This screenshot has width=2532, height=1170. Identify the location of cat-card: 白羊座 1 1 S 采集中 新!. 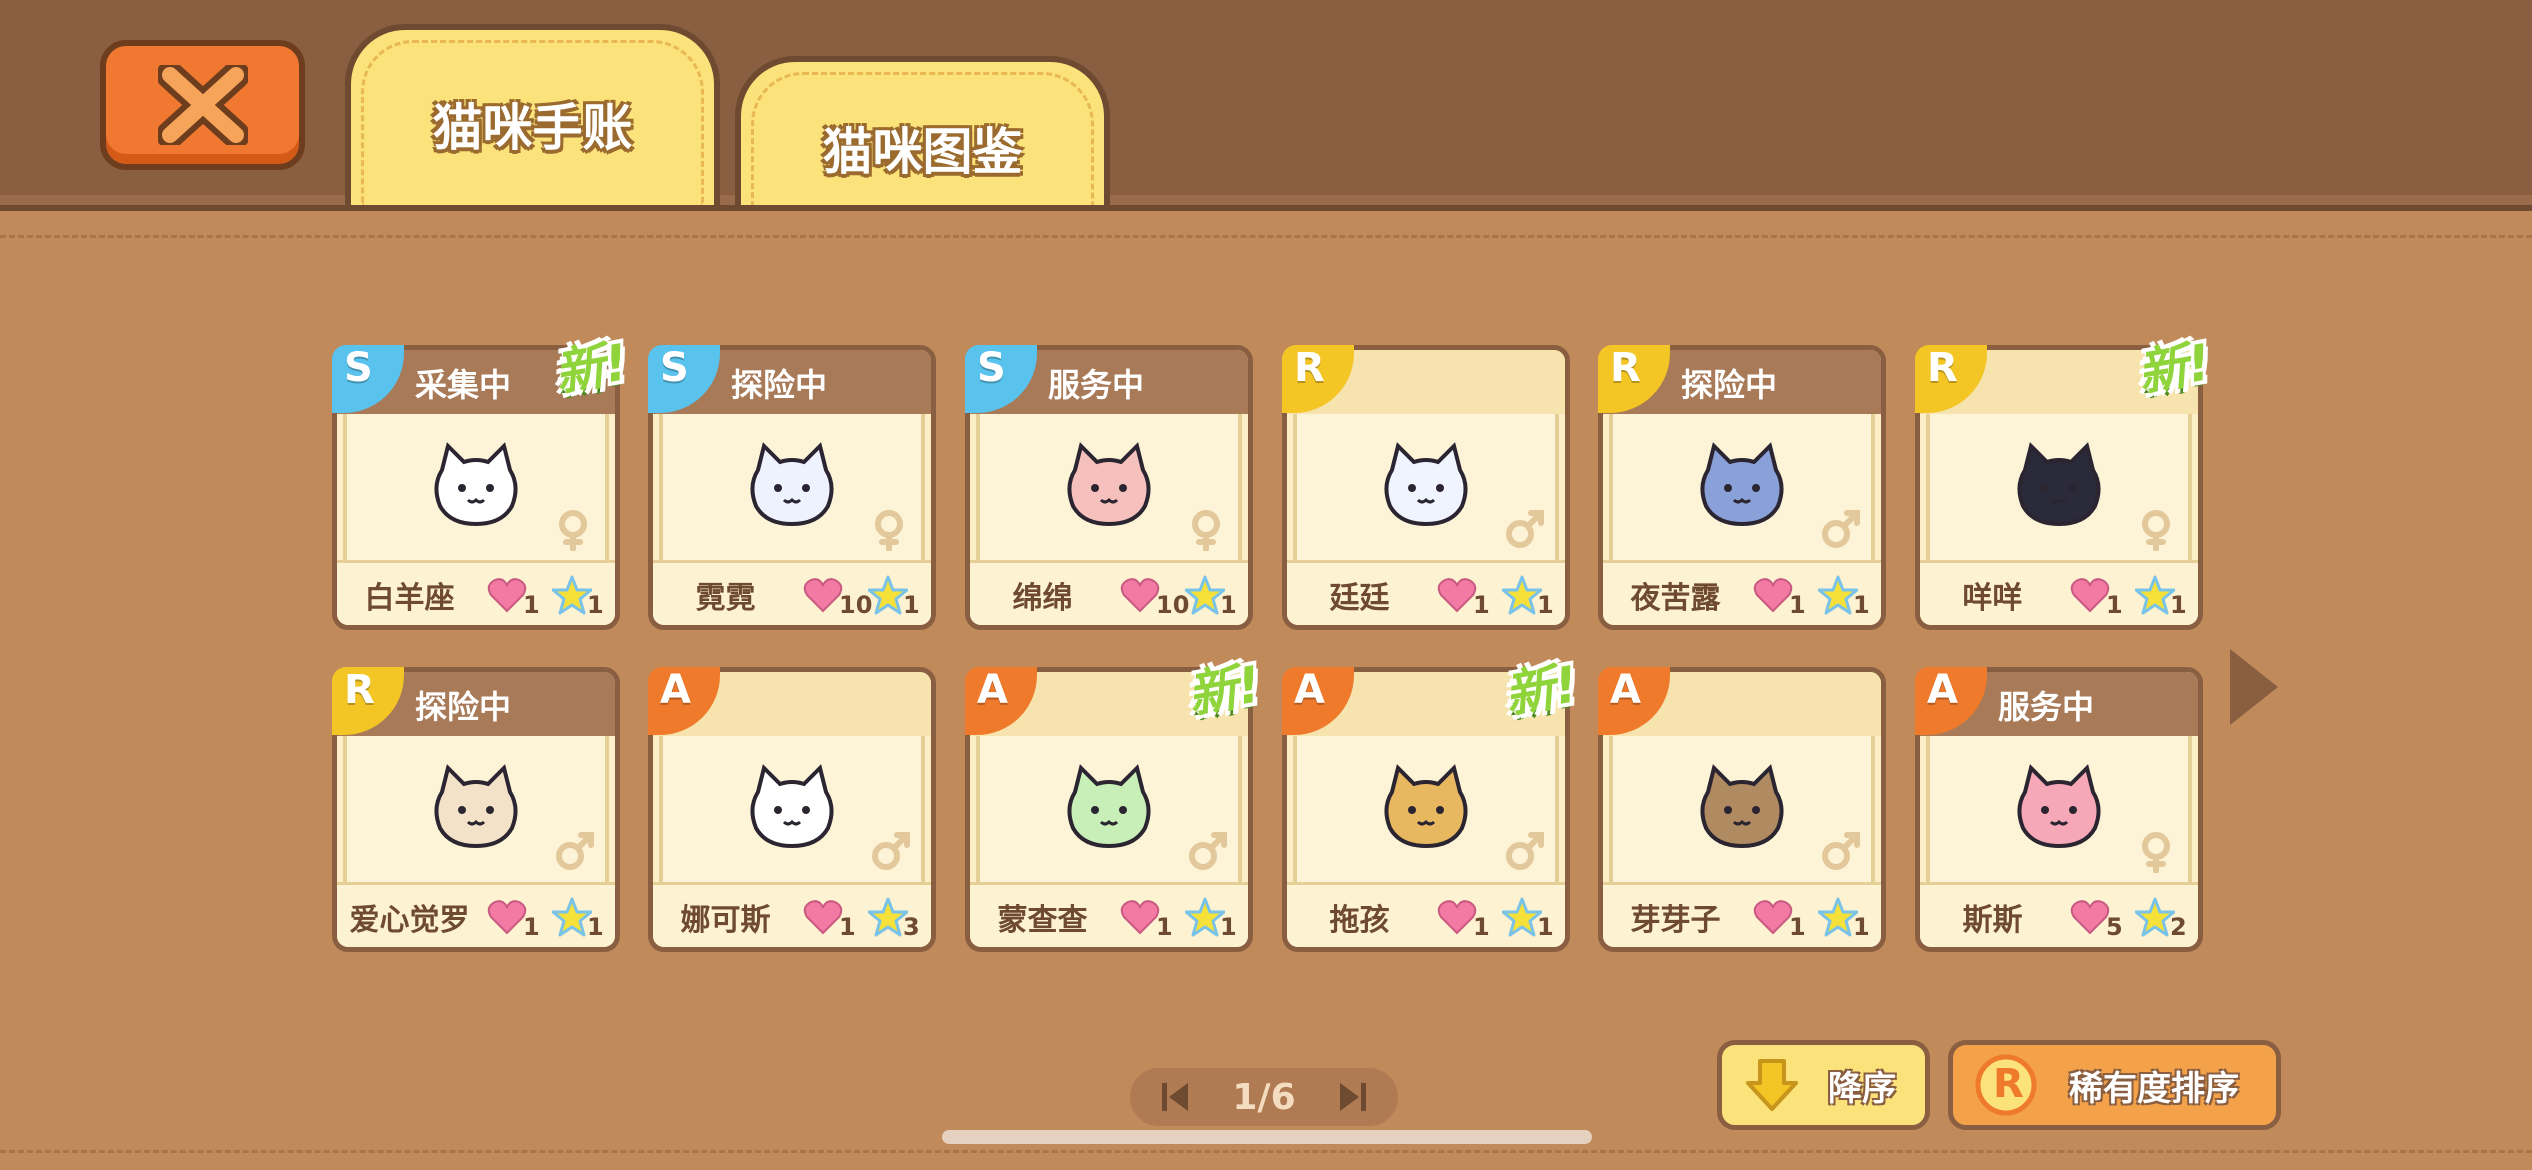
(482, 481).